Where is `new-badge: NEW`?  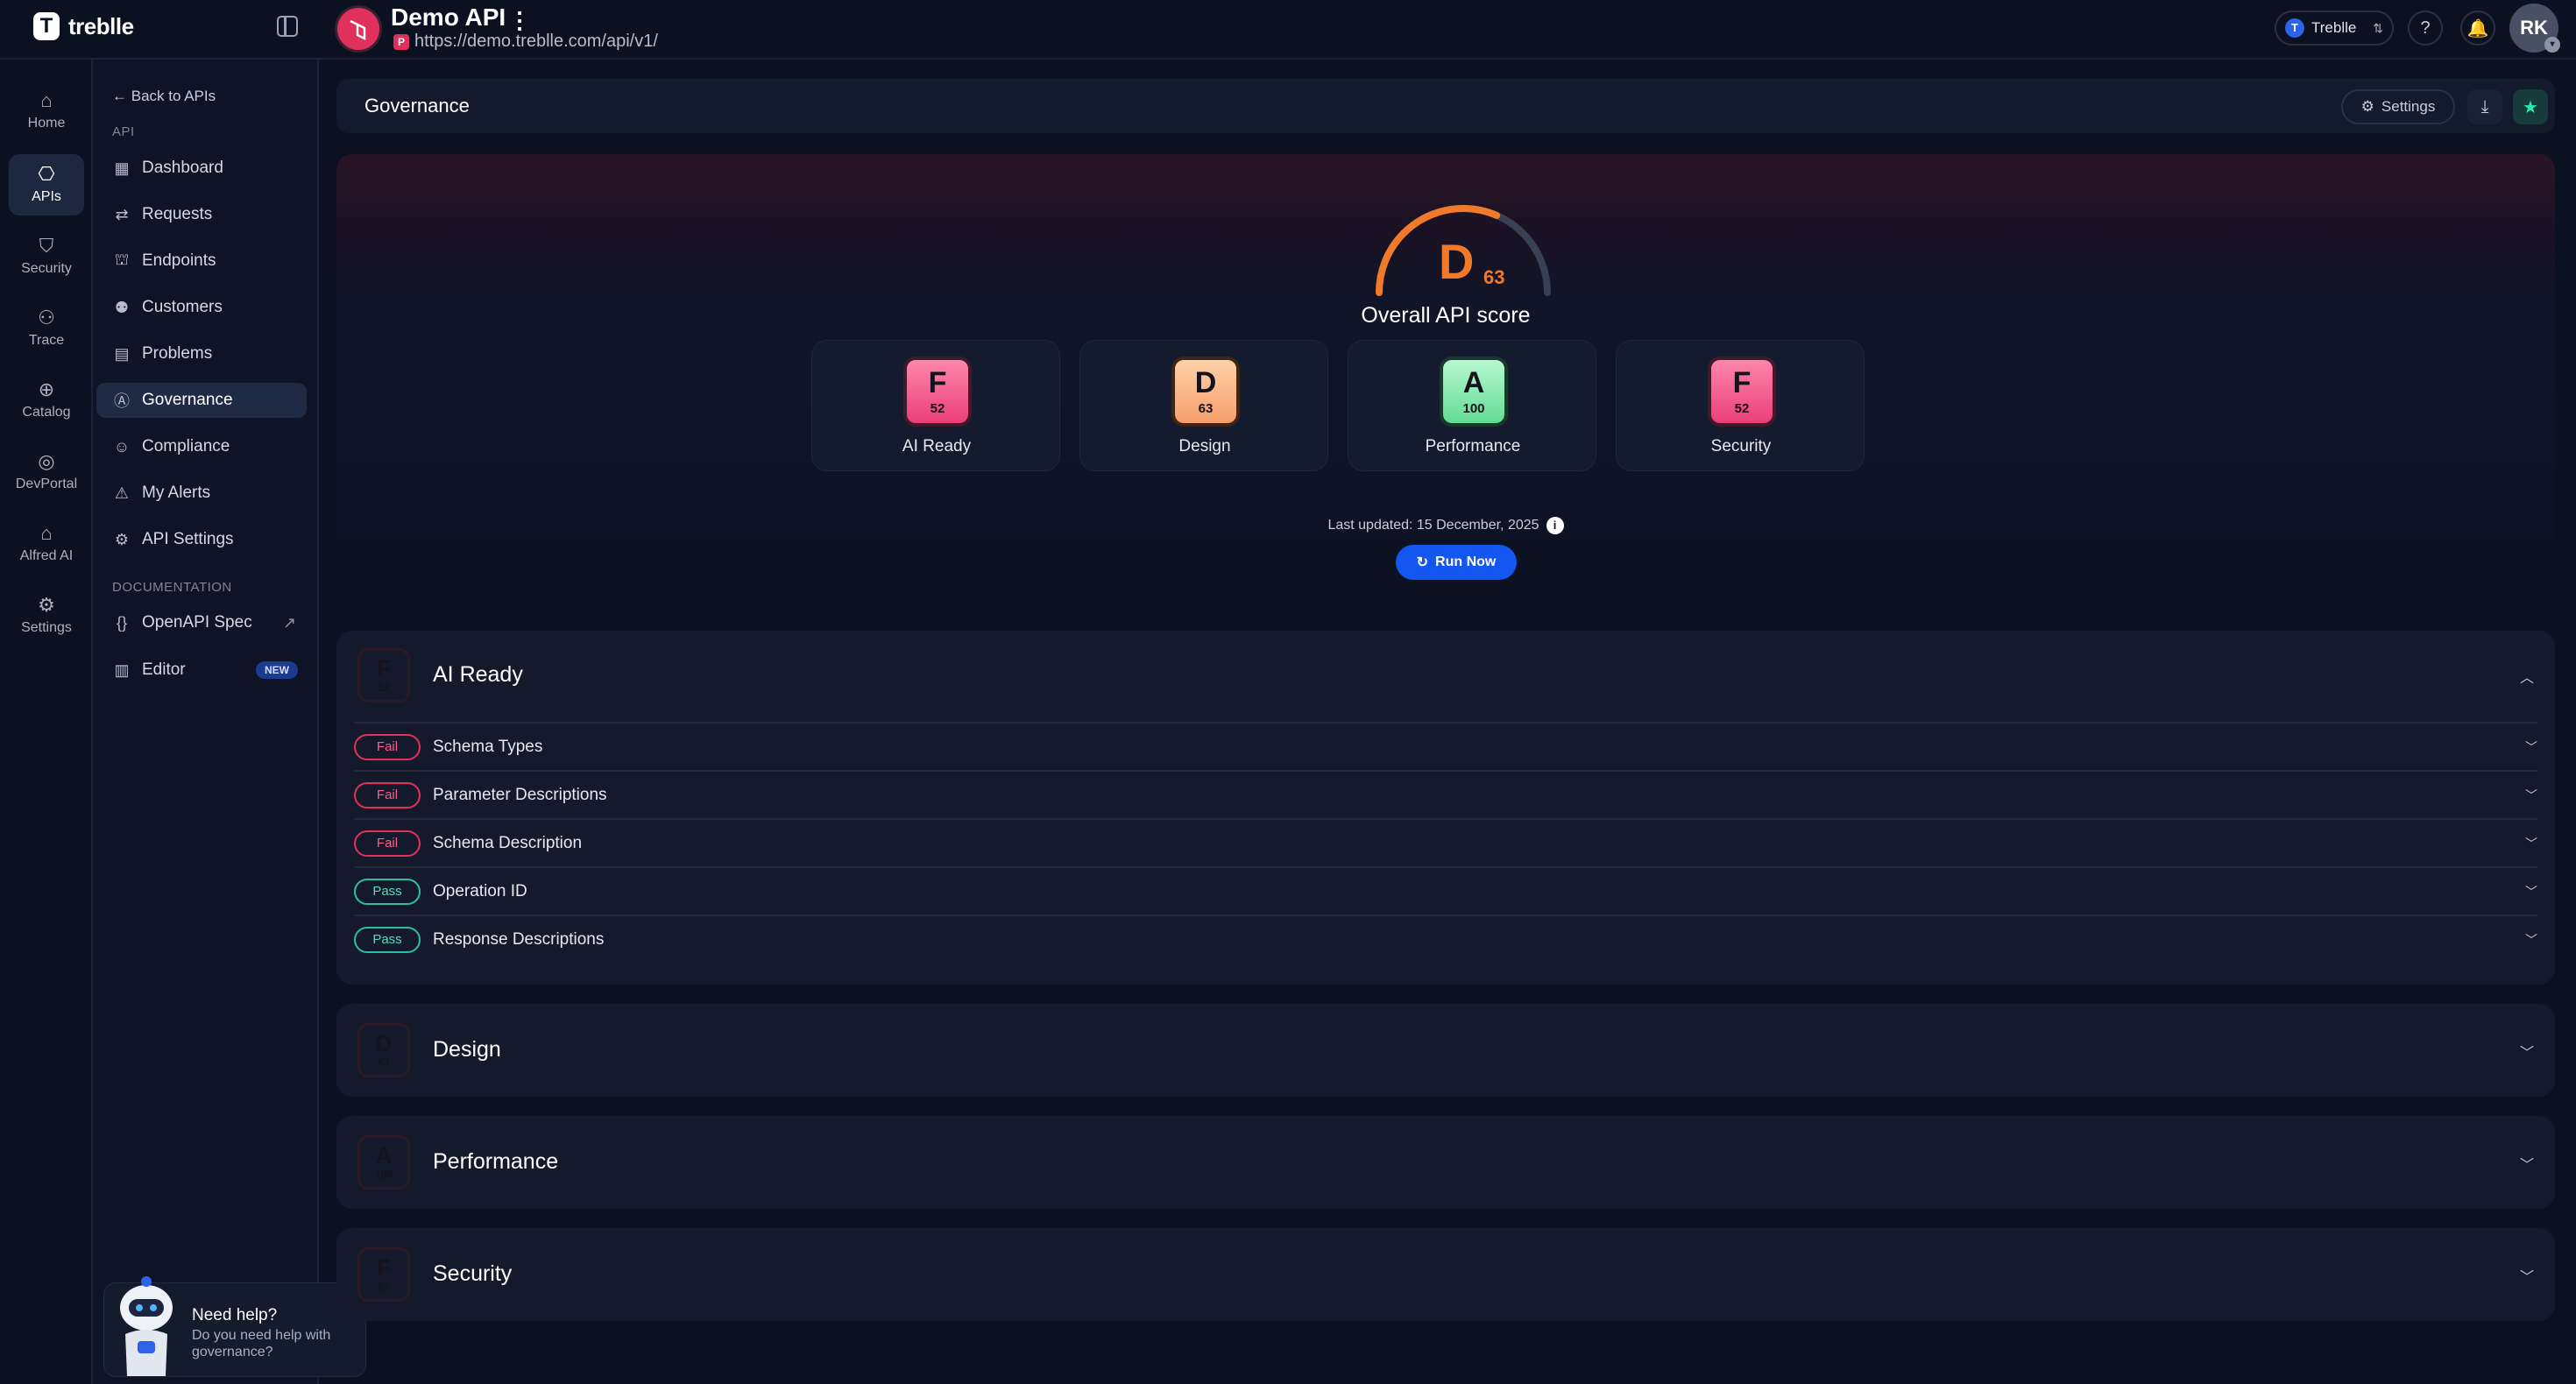
new-badge: NEW is located at coordinates (277, 670).